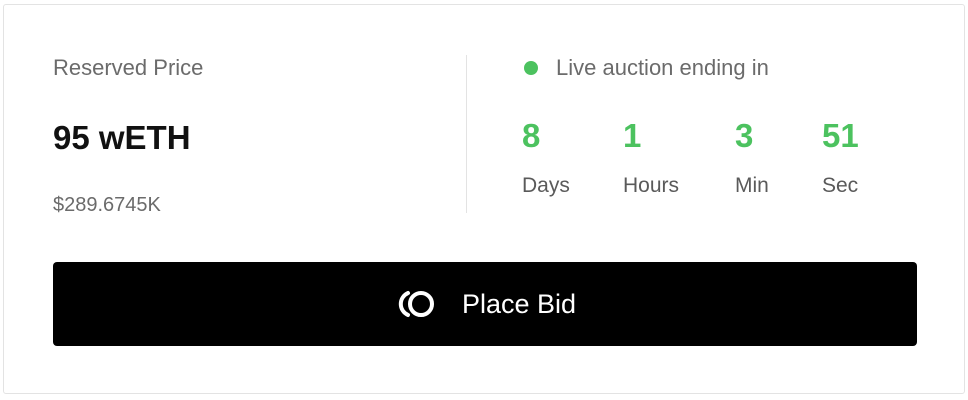 Image resolution: width=968 pixels, height=400 pixels. What do you see at coordinates (752, 158) in the screenshot?
I see `countdown-minutes: 3 Min` at bounding box center [752, 158].